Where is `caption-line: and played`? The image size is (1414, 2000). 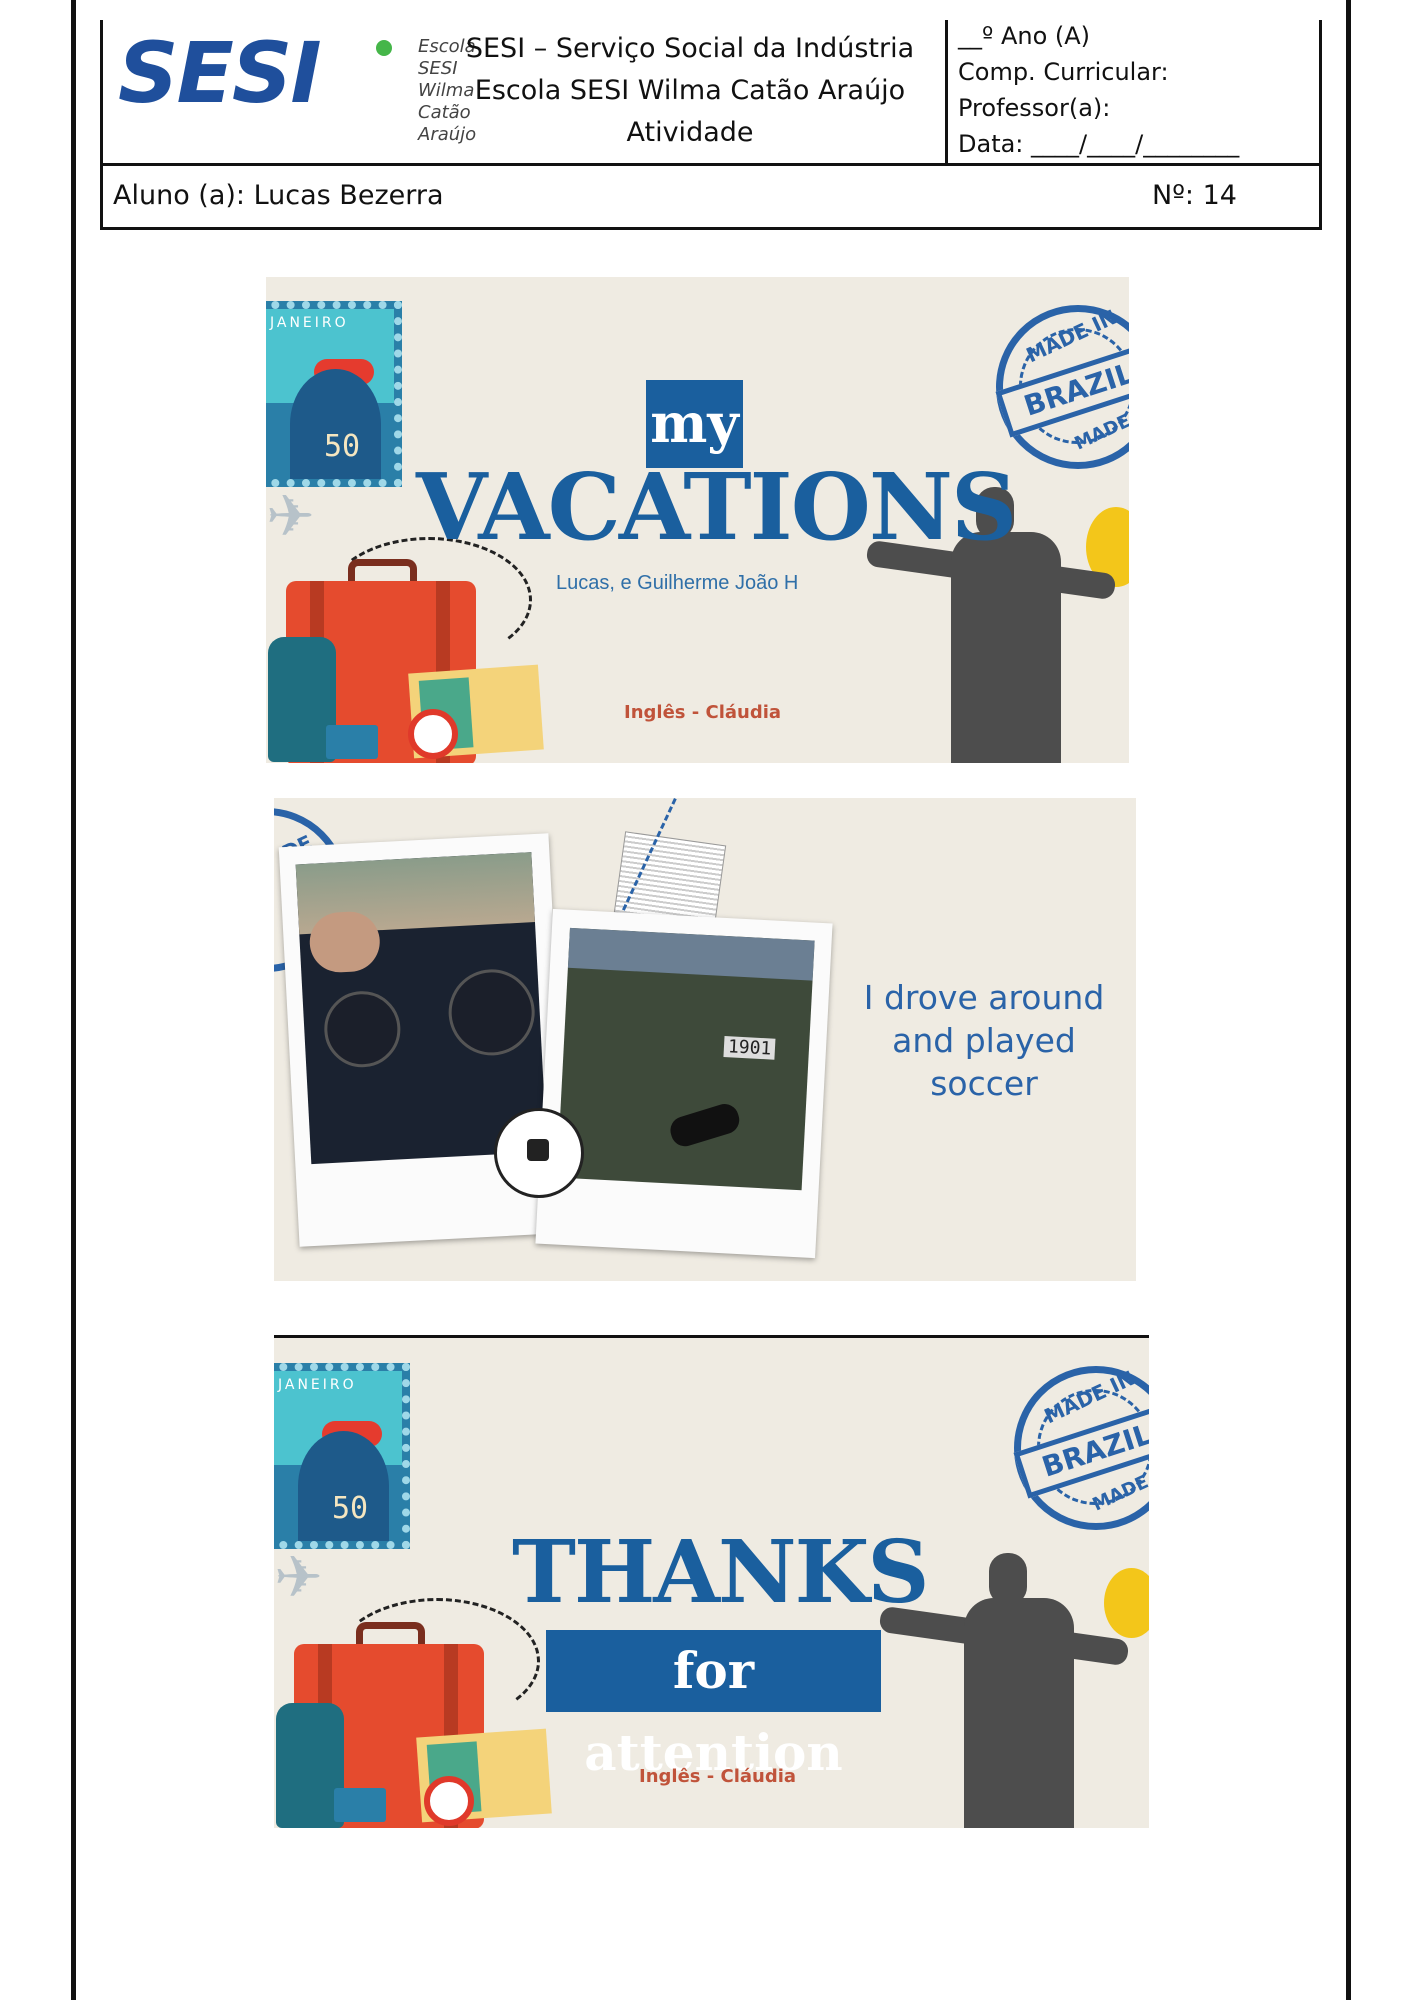
caption-line: and played is located at coordinates (984, 1040).